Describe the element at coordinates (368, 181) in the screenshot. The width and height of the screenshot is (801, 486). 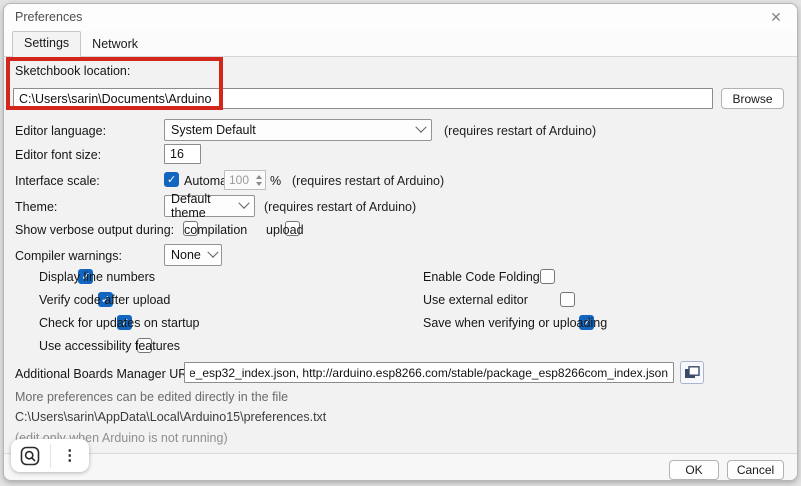
I see `interface-scale-note: (requires restart of Arduino)` at that location.